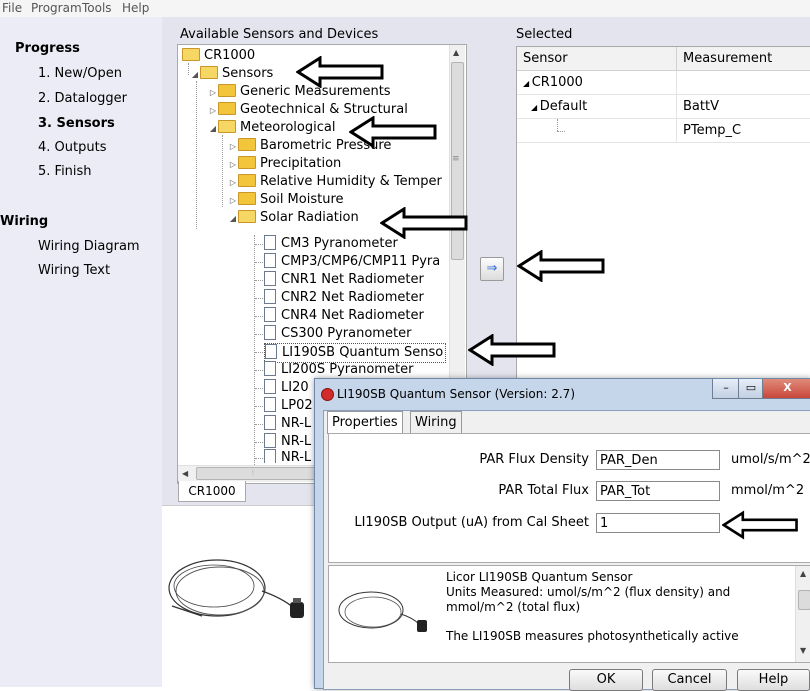 This screenshot has height=691, width=810. Describe the element at coordinates (658, 491) in the screenshot. I see `par-total-flux-input` at that location.